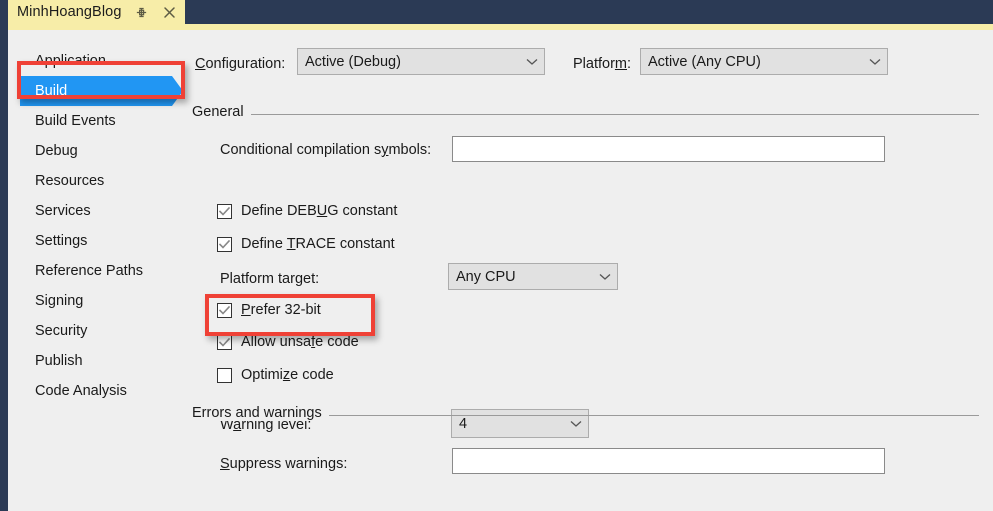 This screenshot has width=993, height=511. Describe the element at coordinates (97, 151) in the screenshot. I see `sidebar-item-debug: Debug` at that location.